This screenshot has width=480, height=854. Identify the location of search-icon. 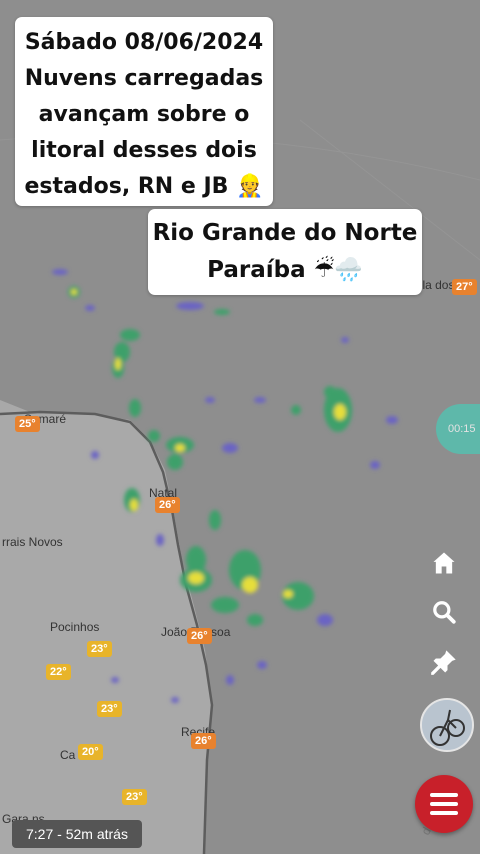
(444, 612).